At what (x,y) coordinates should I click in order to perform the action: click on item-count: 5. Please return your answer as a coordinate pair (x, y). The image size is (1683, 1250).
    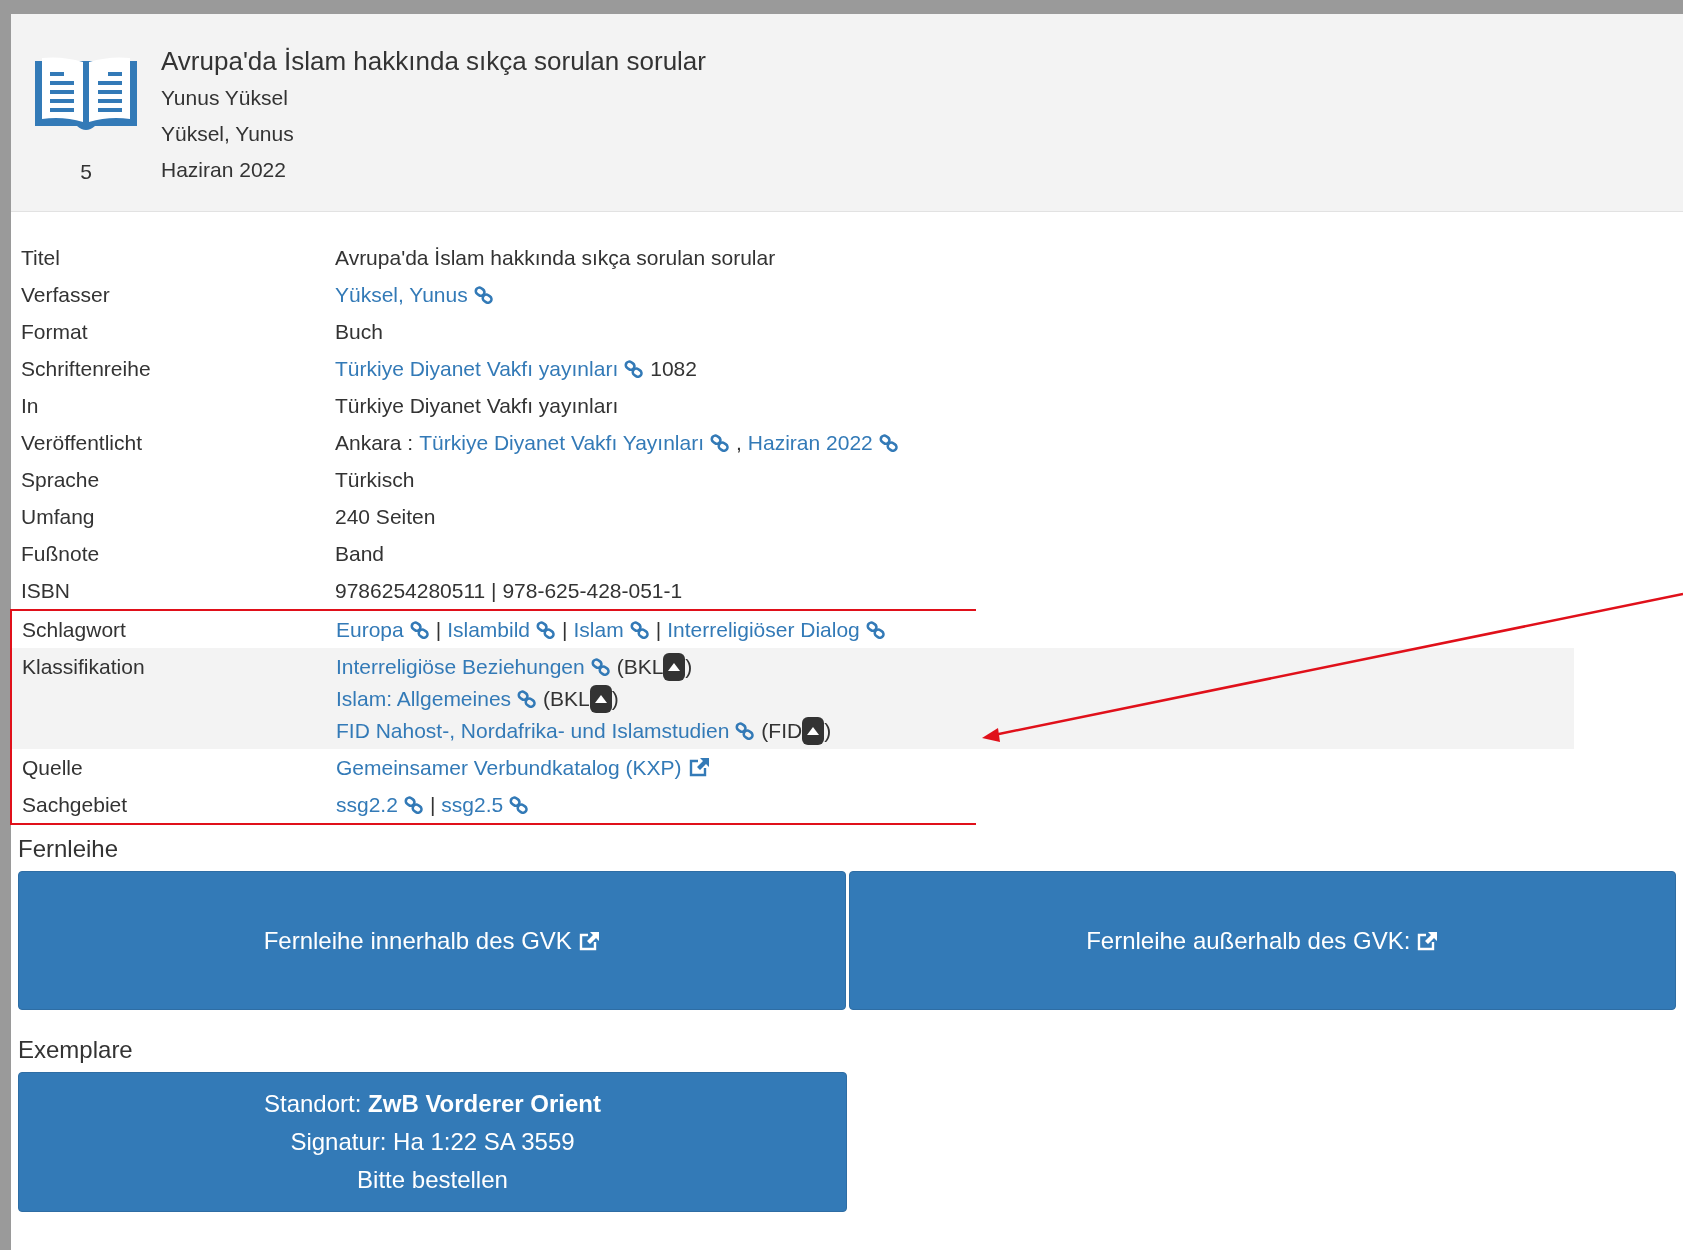
    Looking at the image, I should click on (86, 172).